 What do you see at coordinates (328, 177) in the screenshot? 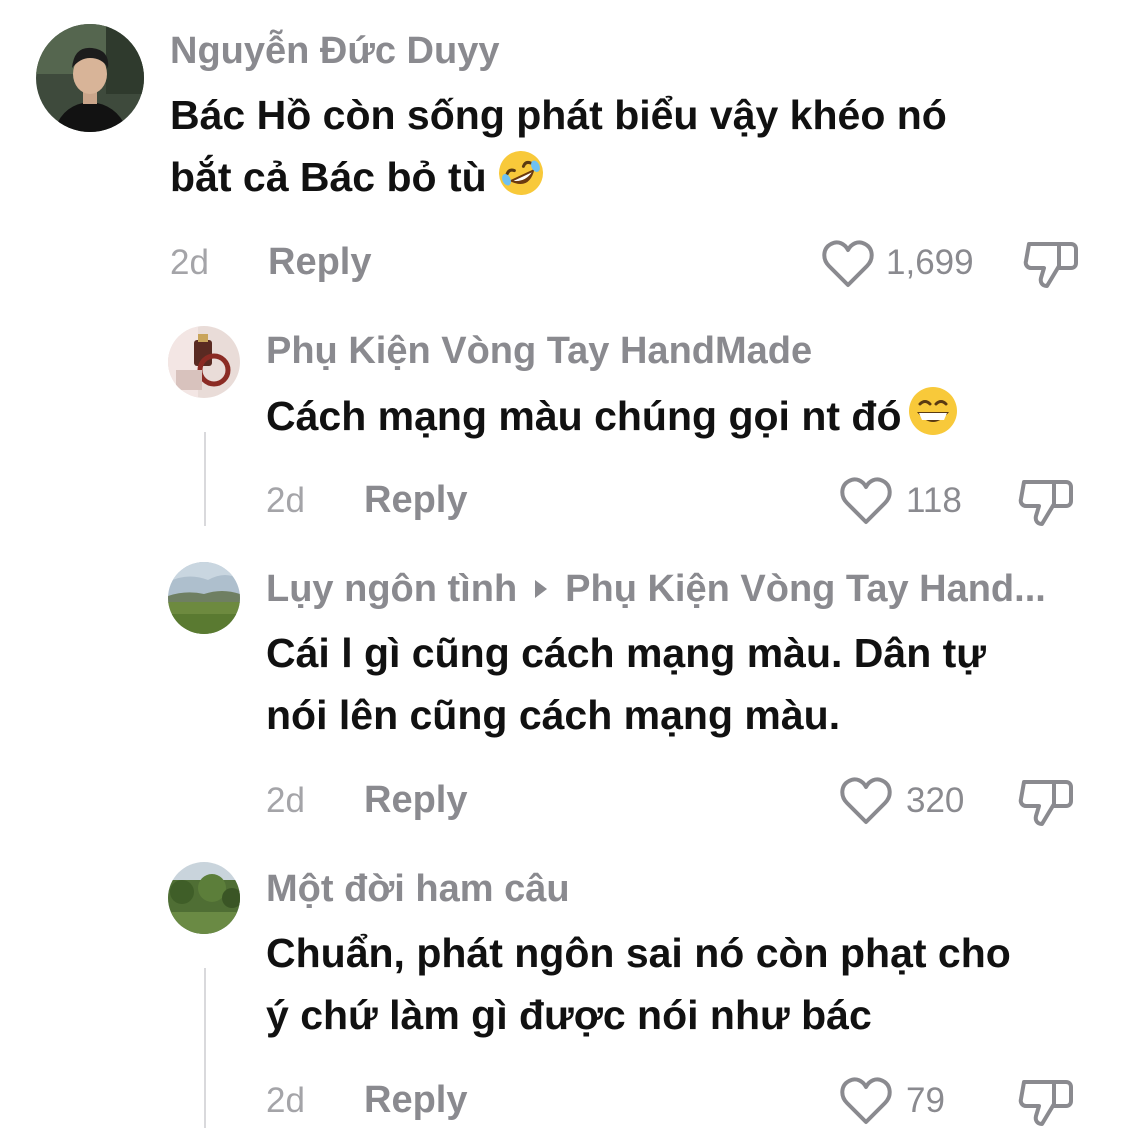
I see `comment-line-text: bắt cả Bác bỏ tù` at bounding box center [328, 177].